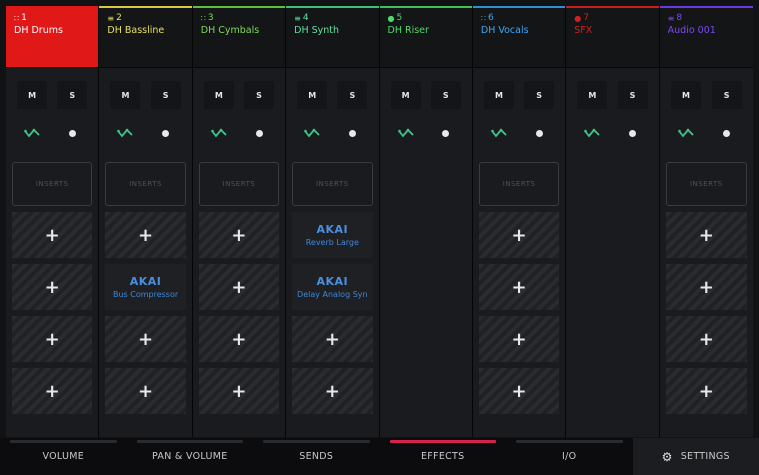 The width and height of the screenshot is (759, 475). What do you see at coordinates (519, 37) in the screenshot?
I see `channel-header: ∷ 6 DH Vocals` at bounding box center [519, 37].